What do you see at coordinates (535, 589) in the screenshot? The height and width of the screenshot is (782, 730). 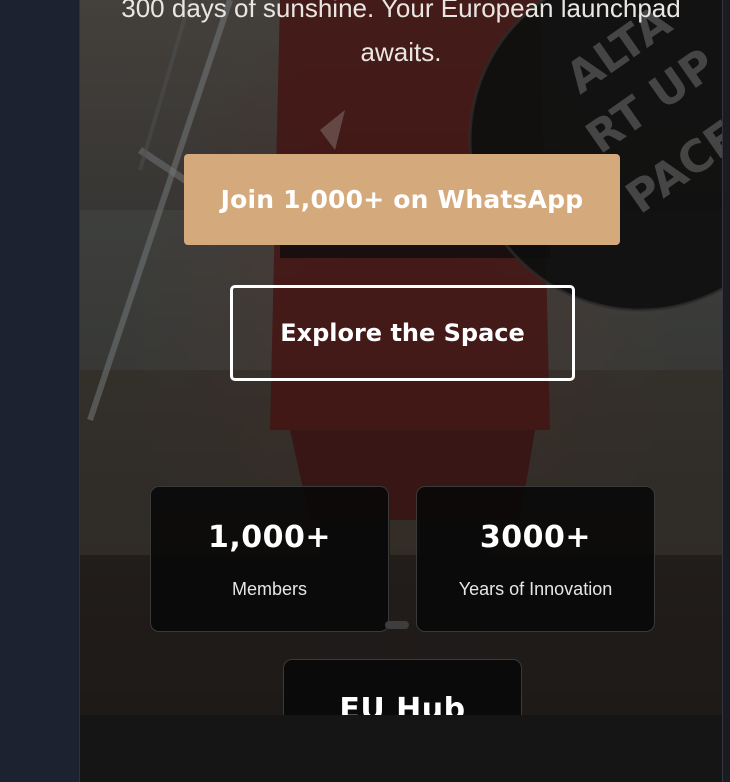 I see `stat-label: Years of Innovation` at bounding box center [535, 589].